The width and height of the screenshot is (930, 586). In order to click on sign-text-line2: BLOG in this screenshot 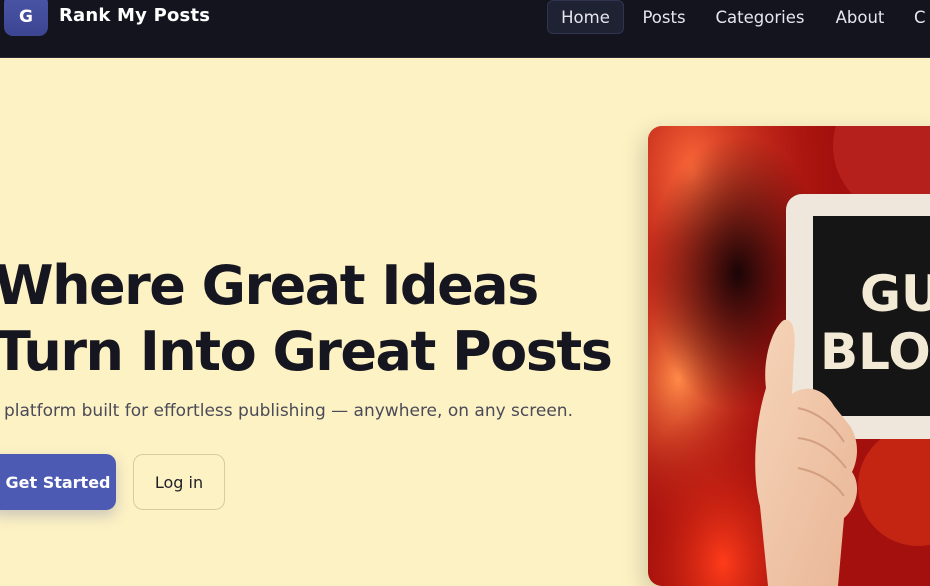, I will do `click(875, 352)`.